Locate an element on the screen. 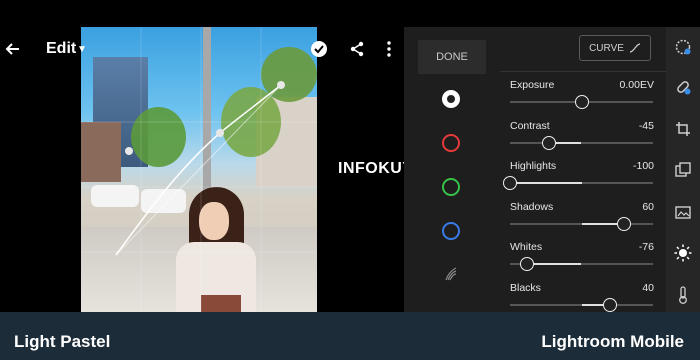  auto-icon is located at coordinates (683, 212).